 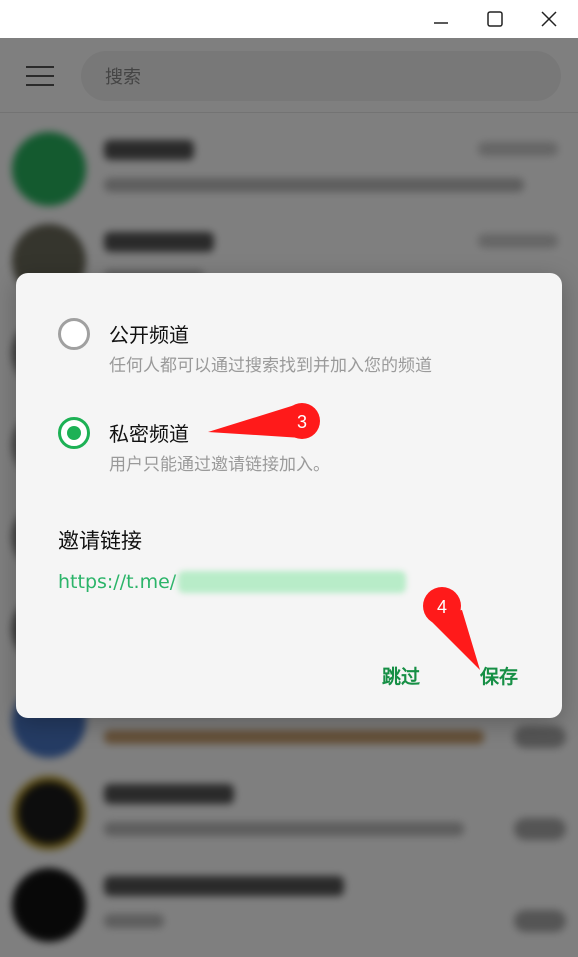 What do you see at coordinates (219, 465) in the screenshot?
I see `private-channel-desc: 用户只能通过邀请链接加入。` at bounding box center [219, 465].